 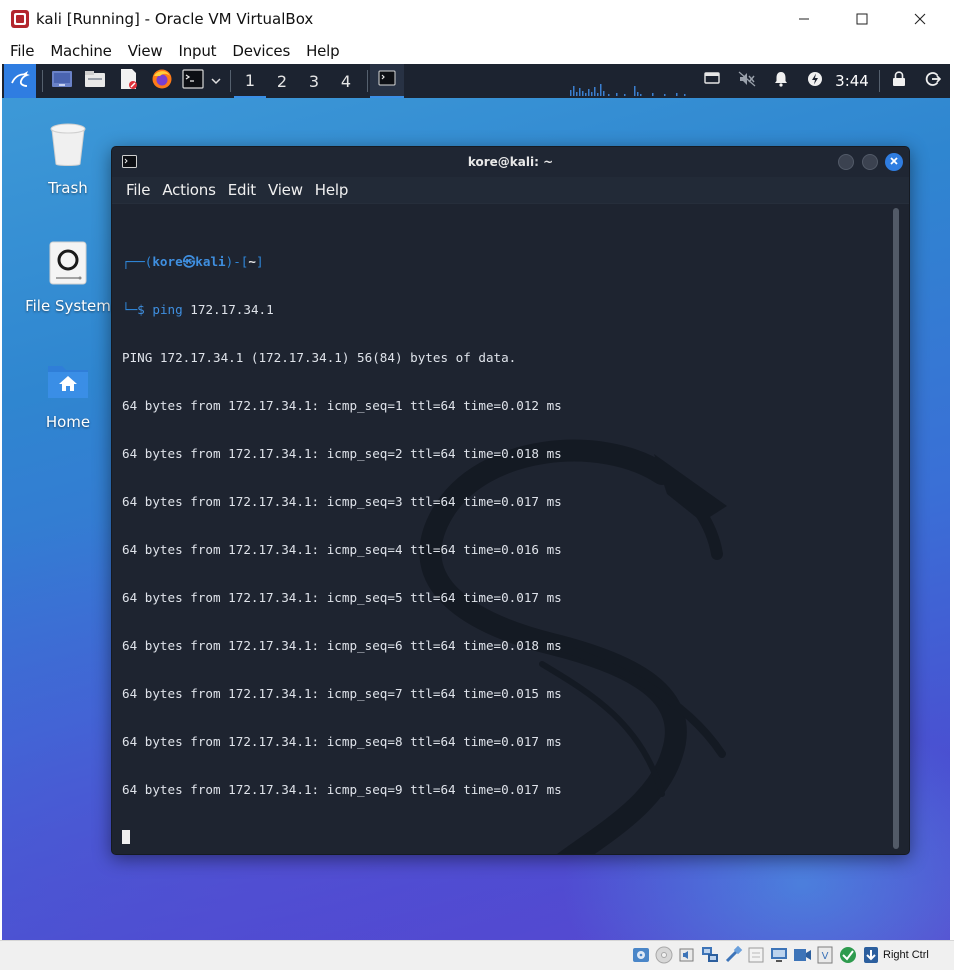 I want to click on prompt-box-bottom: └─, so click(x=130, y=309).